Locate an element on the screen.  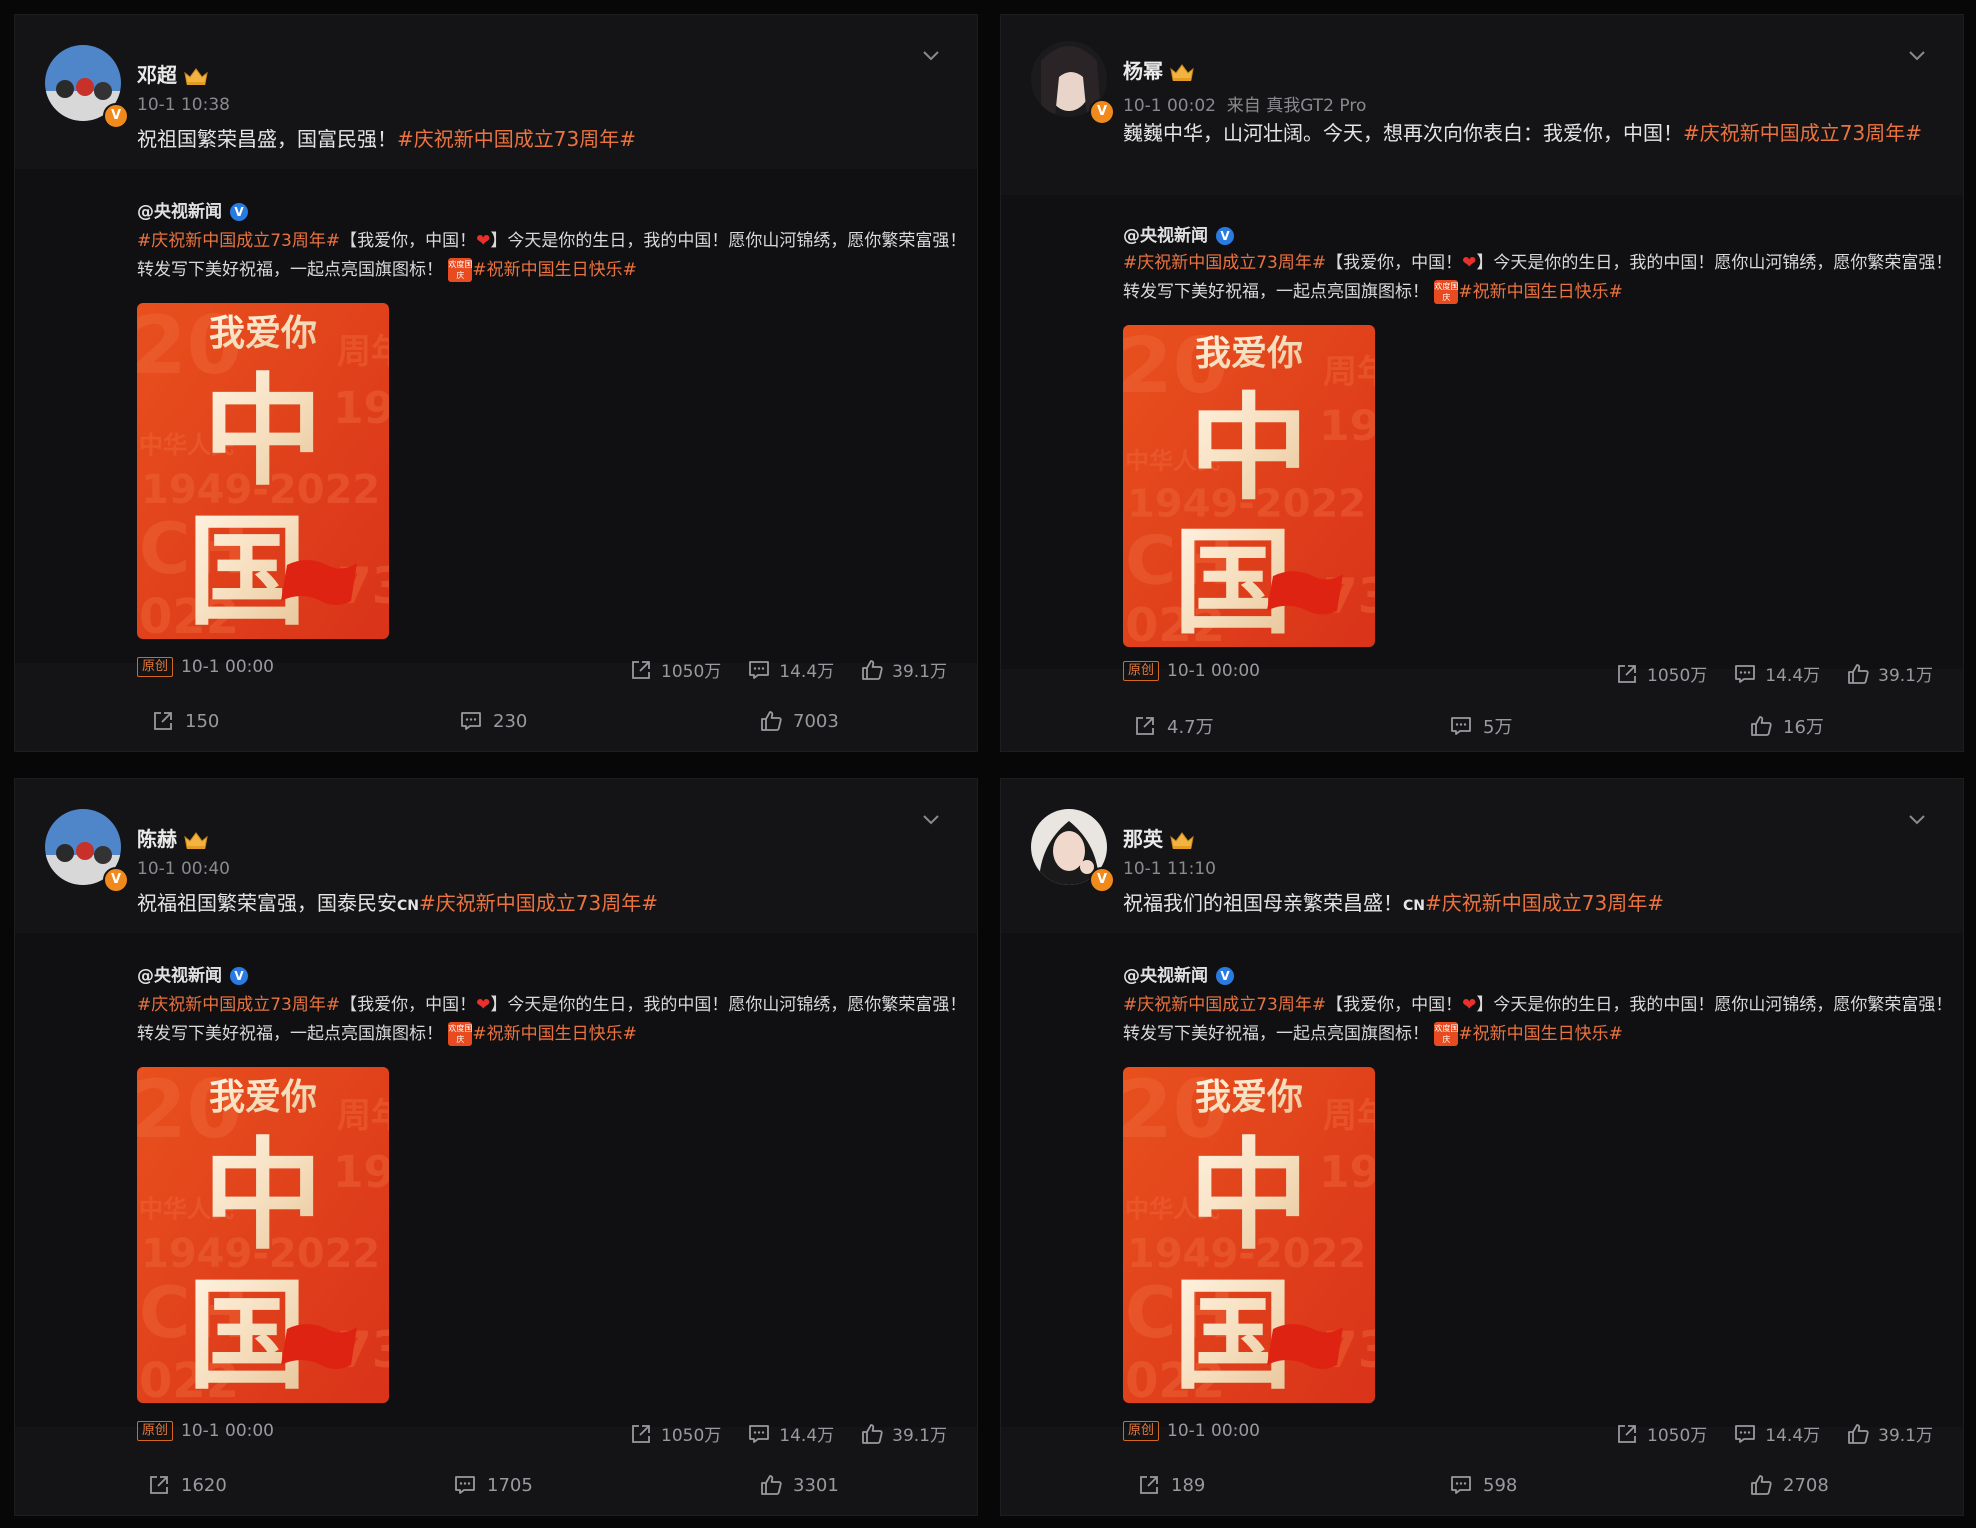
comment-button: 598 is located at coordinates (1483, 1485).